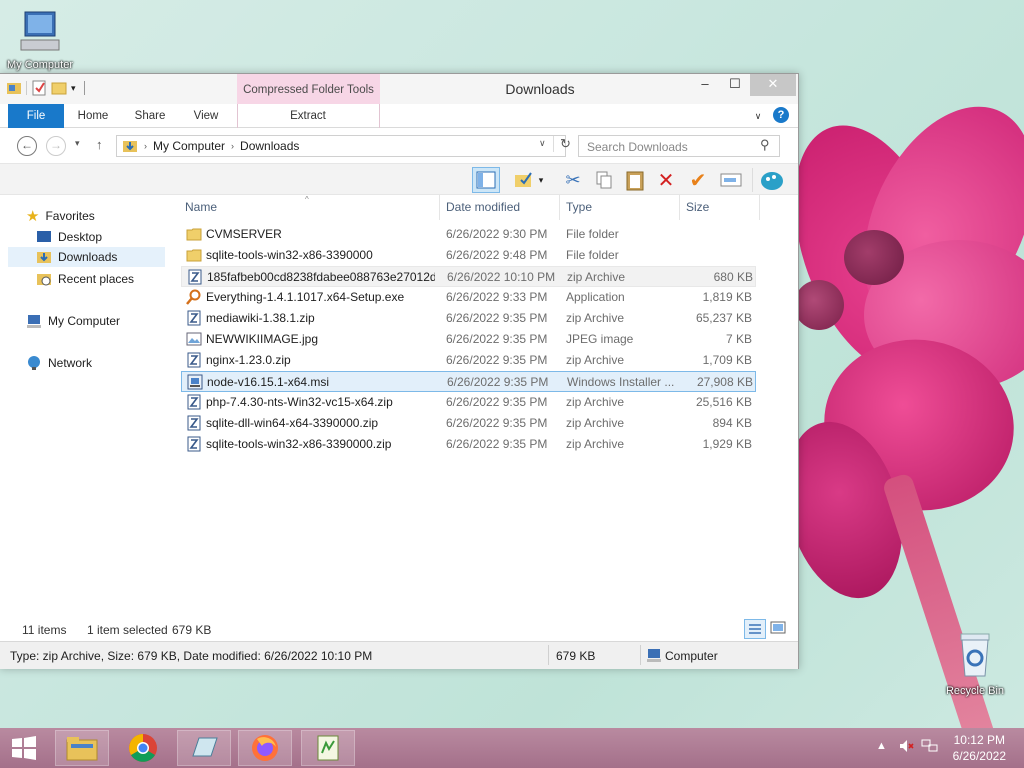 This screenshot has height=768, width=1024. What do you see at coordinates (697, 210) in the screenshot?
I see `column-header-size: Size` at bounding box center [697, 210].